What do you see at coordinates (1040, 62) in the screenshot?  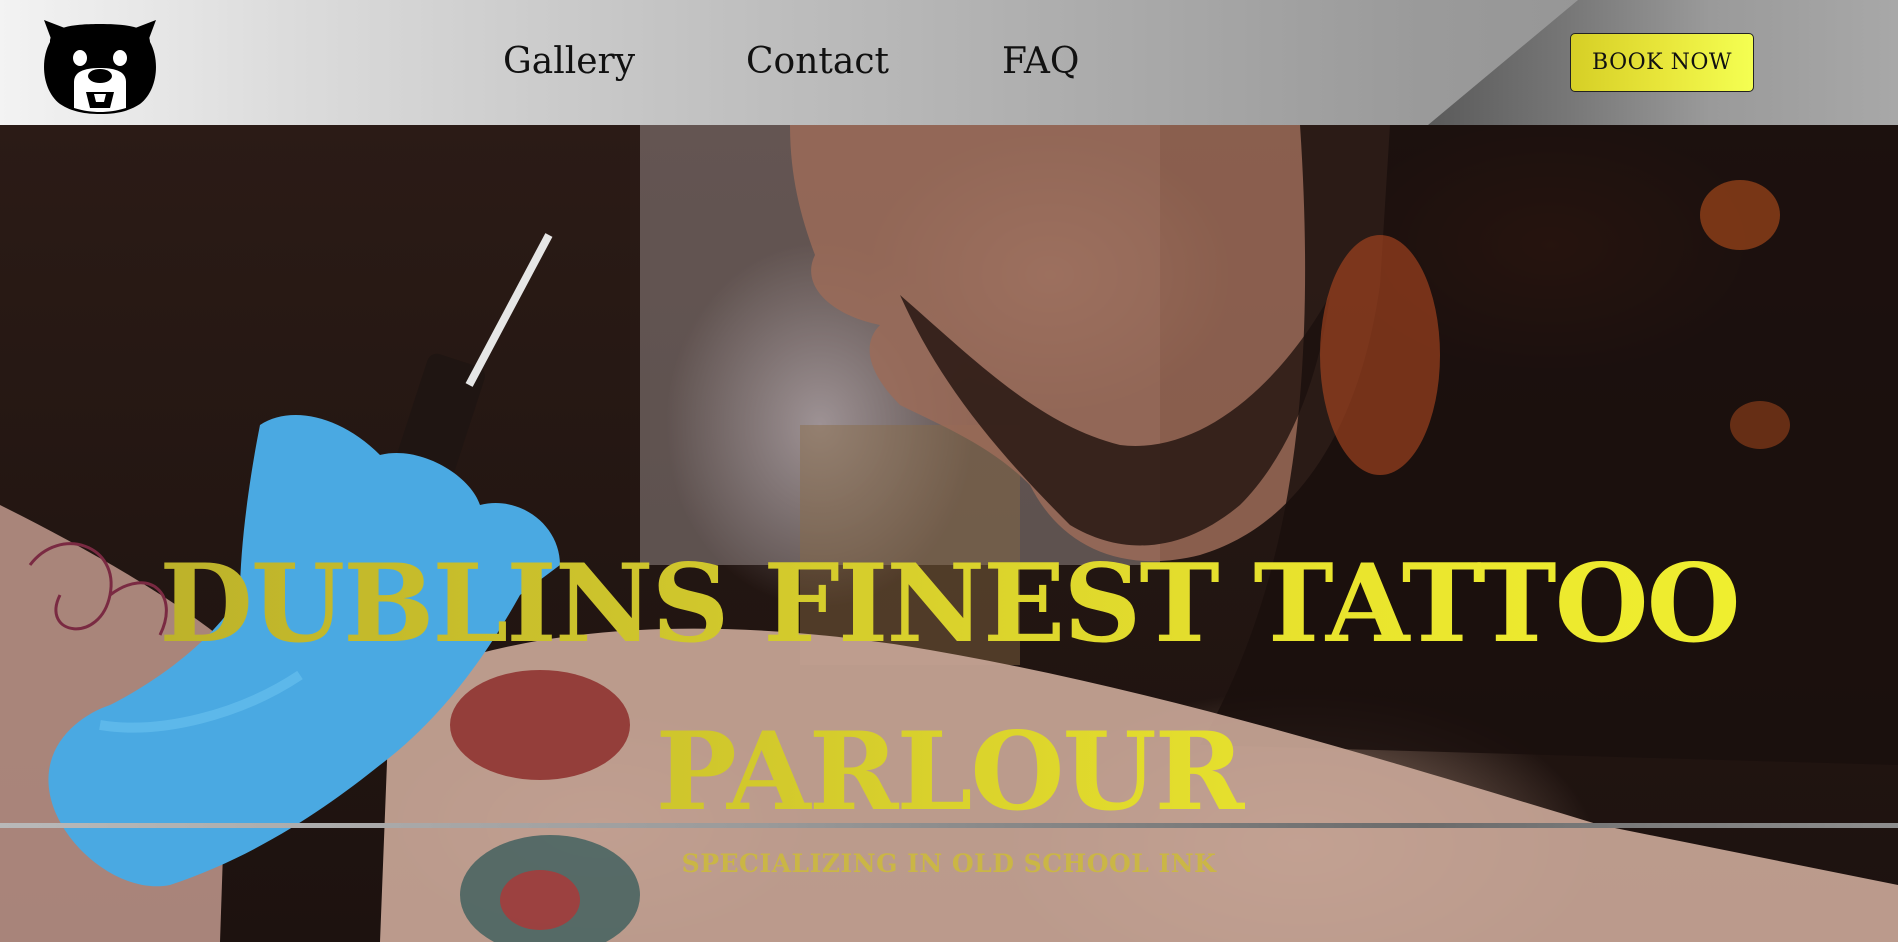 I see `nav-link-faq: FAQ` at bounding box center [1040, 62].